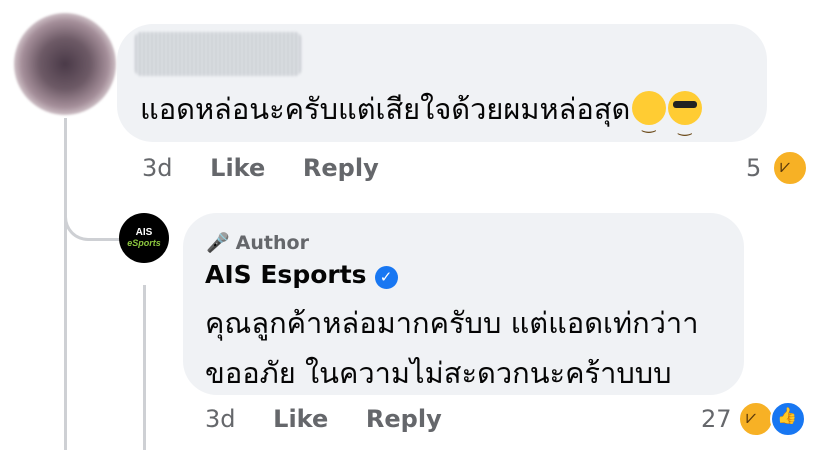  I want to click on reply-text-line-1: คุณลูกค้าหล่อมากครับบ แต่แอดเท่กว่าา, so click(452, 323).